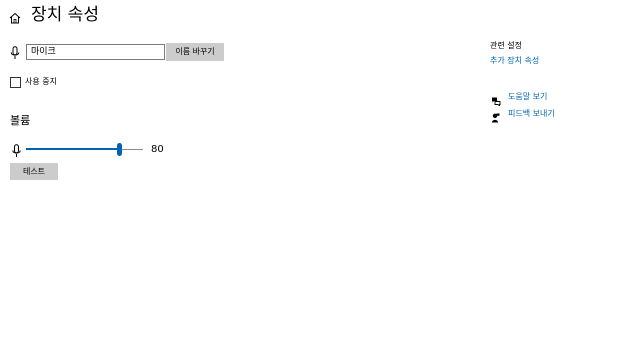 This screenshot has width=620, height=345. What do you see at coordinates (506, 45) in the screenshot?
I see `related-settings-heading: 관련 설정` at bounding box center [506, 45].